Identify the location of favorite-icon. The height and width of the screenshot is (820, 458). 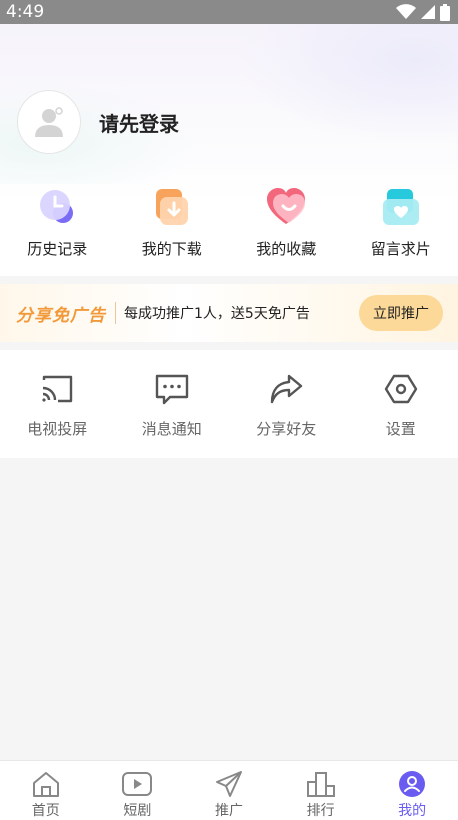
(286, 207).